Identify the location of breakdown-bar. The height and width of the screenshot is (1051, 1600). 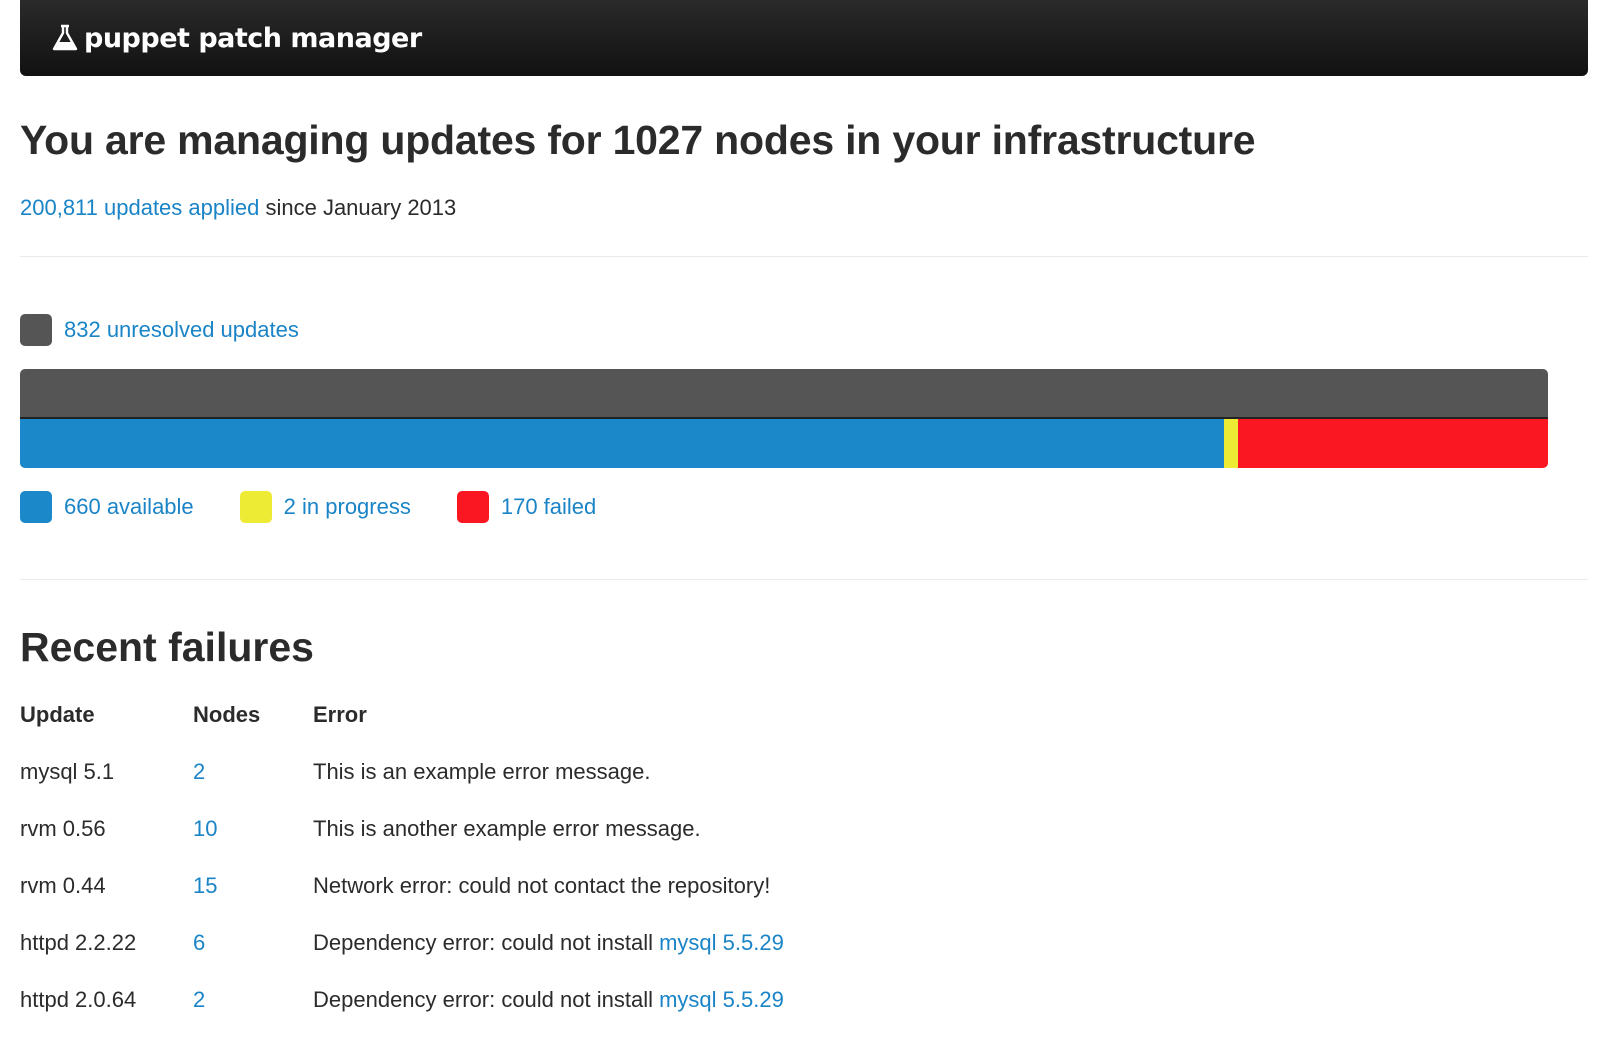
(784, 443).